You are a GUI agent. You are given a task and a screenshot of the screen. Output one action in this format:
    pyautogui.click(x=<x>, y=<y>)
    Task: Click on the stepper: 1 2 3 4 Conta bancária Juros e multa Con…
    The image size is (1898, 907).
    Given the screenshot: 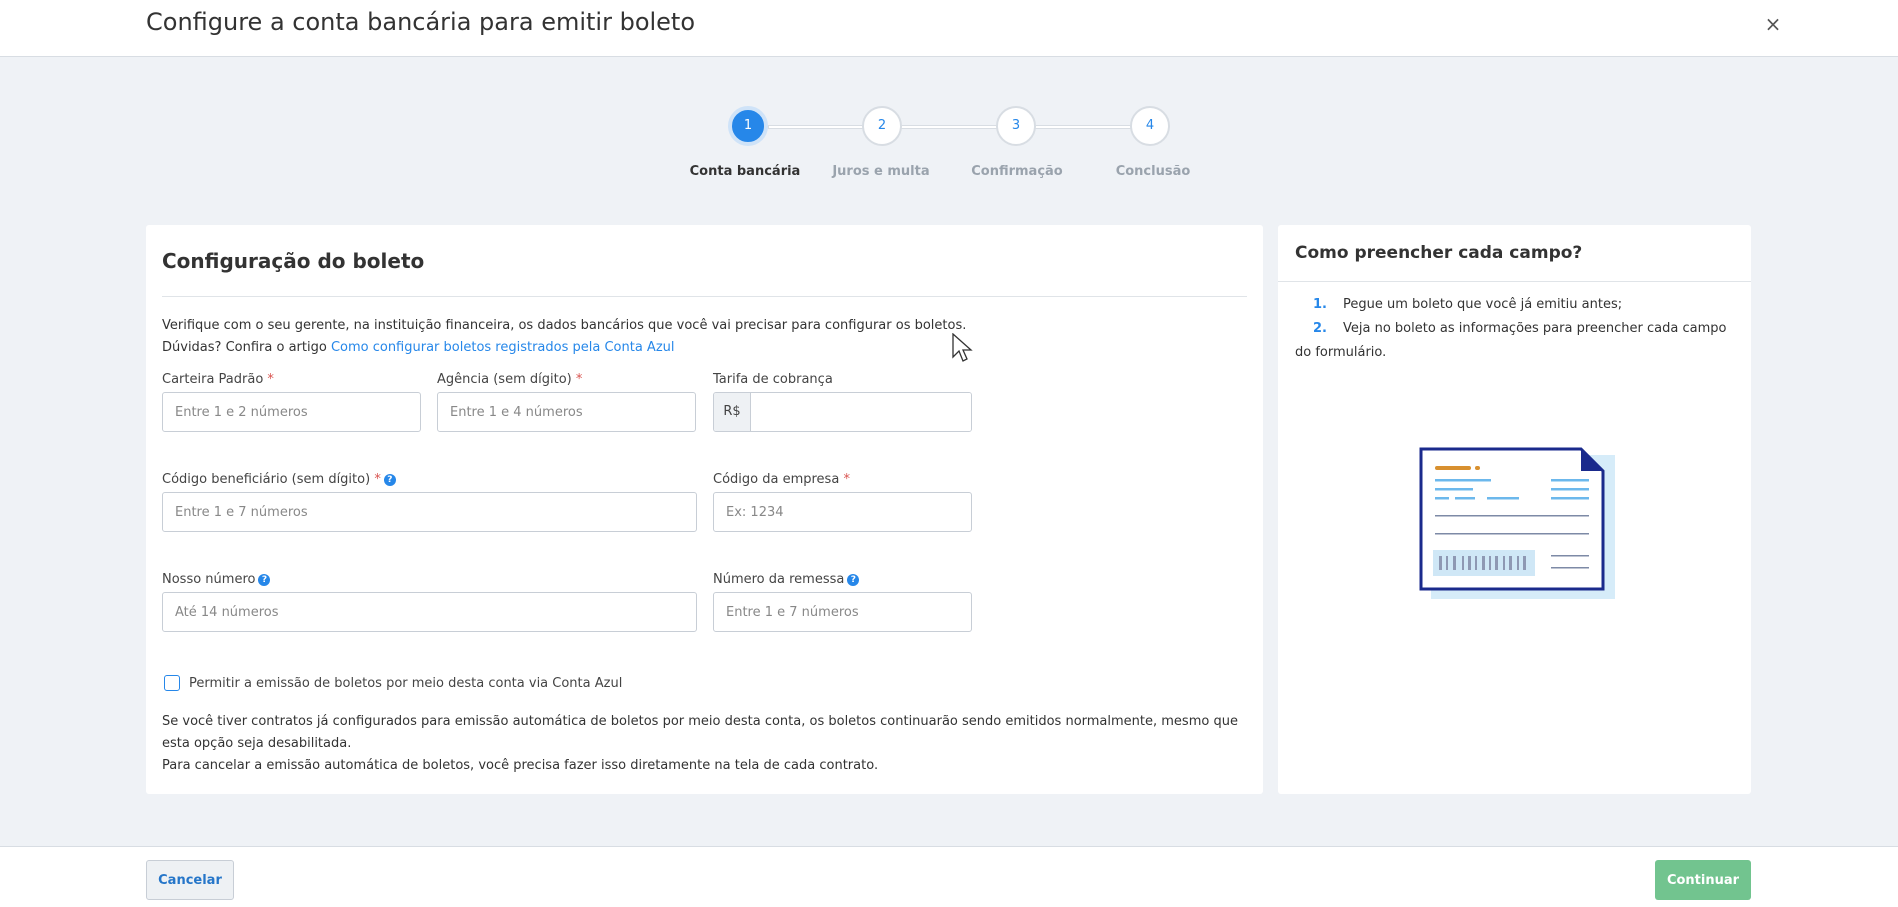 What is the action you would take?
    pyautogui.click(x=949, y=146)
    